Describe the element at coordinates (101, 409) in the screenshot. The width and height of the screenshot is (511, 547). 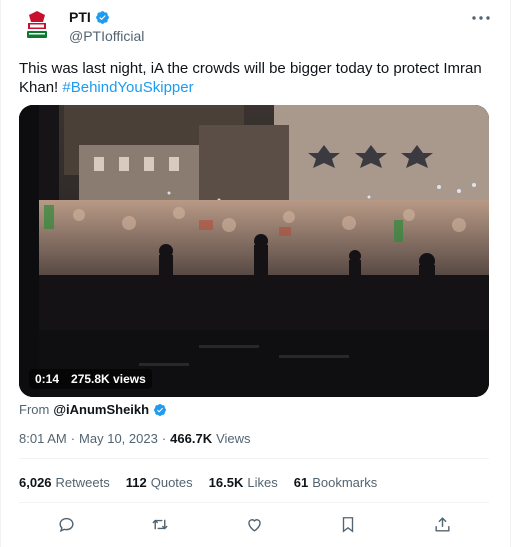
I see `source-user-link: @iAnumSheikh` at that location.